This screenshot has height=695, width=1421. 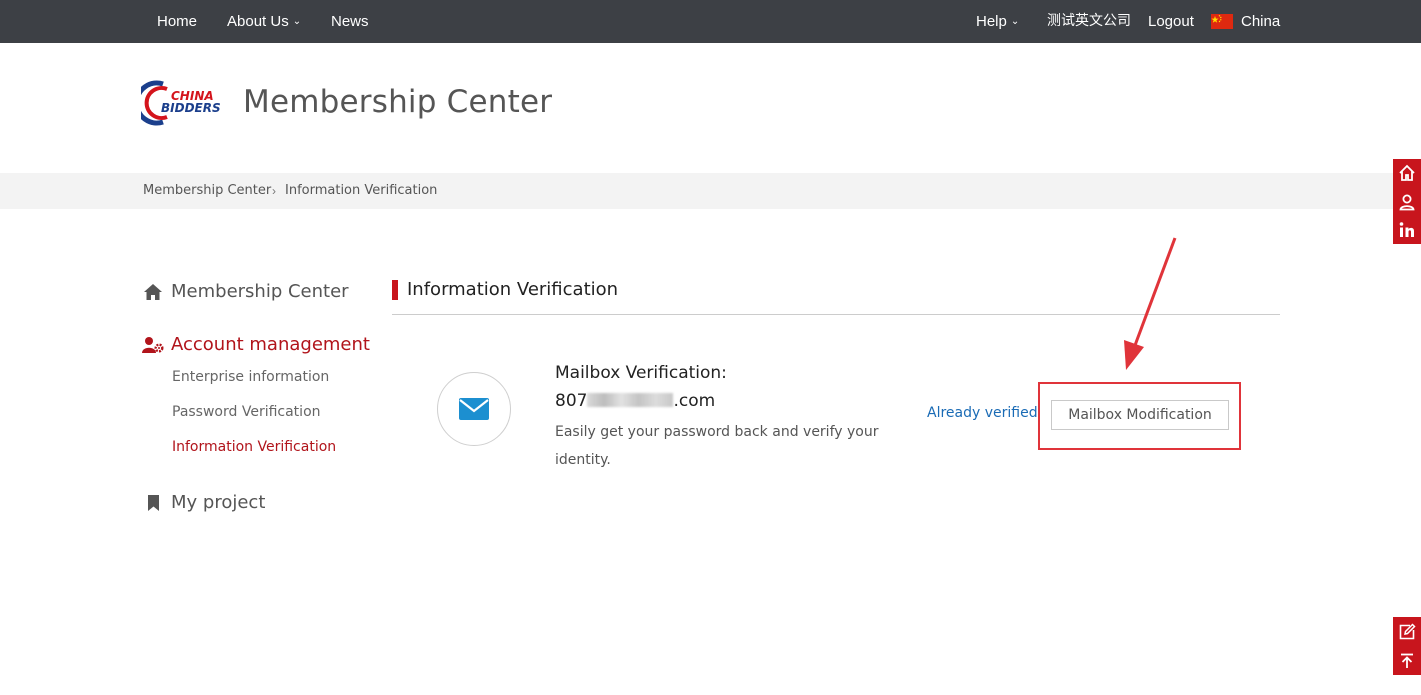 I want to click on nav-help: Help ⌄, so click(x=997, y=21).